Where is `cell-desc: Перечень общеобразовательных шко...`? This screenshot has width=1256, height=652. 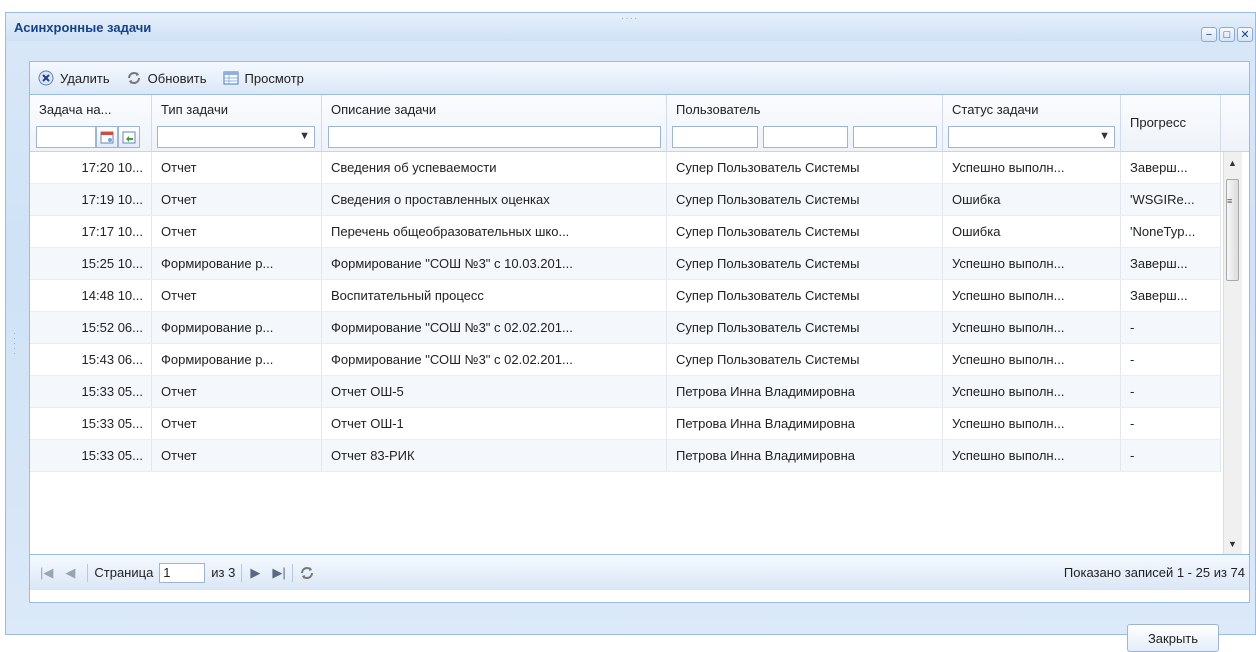
cell-desc: Перечень общеобразовательных шко... is located at coordinates (494, 231).